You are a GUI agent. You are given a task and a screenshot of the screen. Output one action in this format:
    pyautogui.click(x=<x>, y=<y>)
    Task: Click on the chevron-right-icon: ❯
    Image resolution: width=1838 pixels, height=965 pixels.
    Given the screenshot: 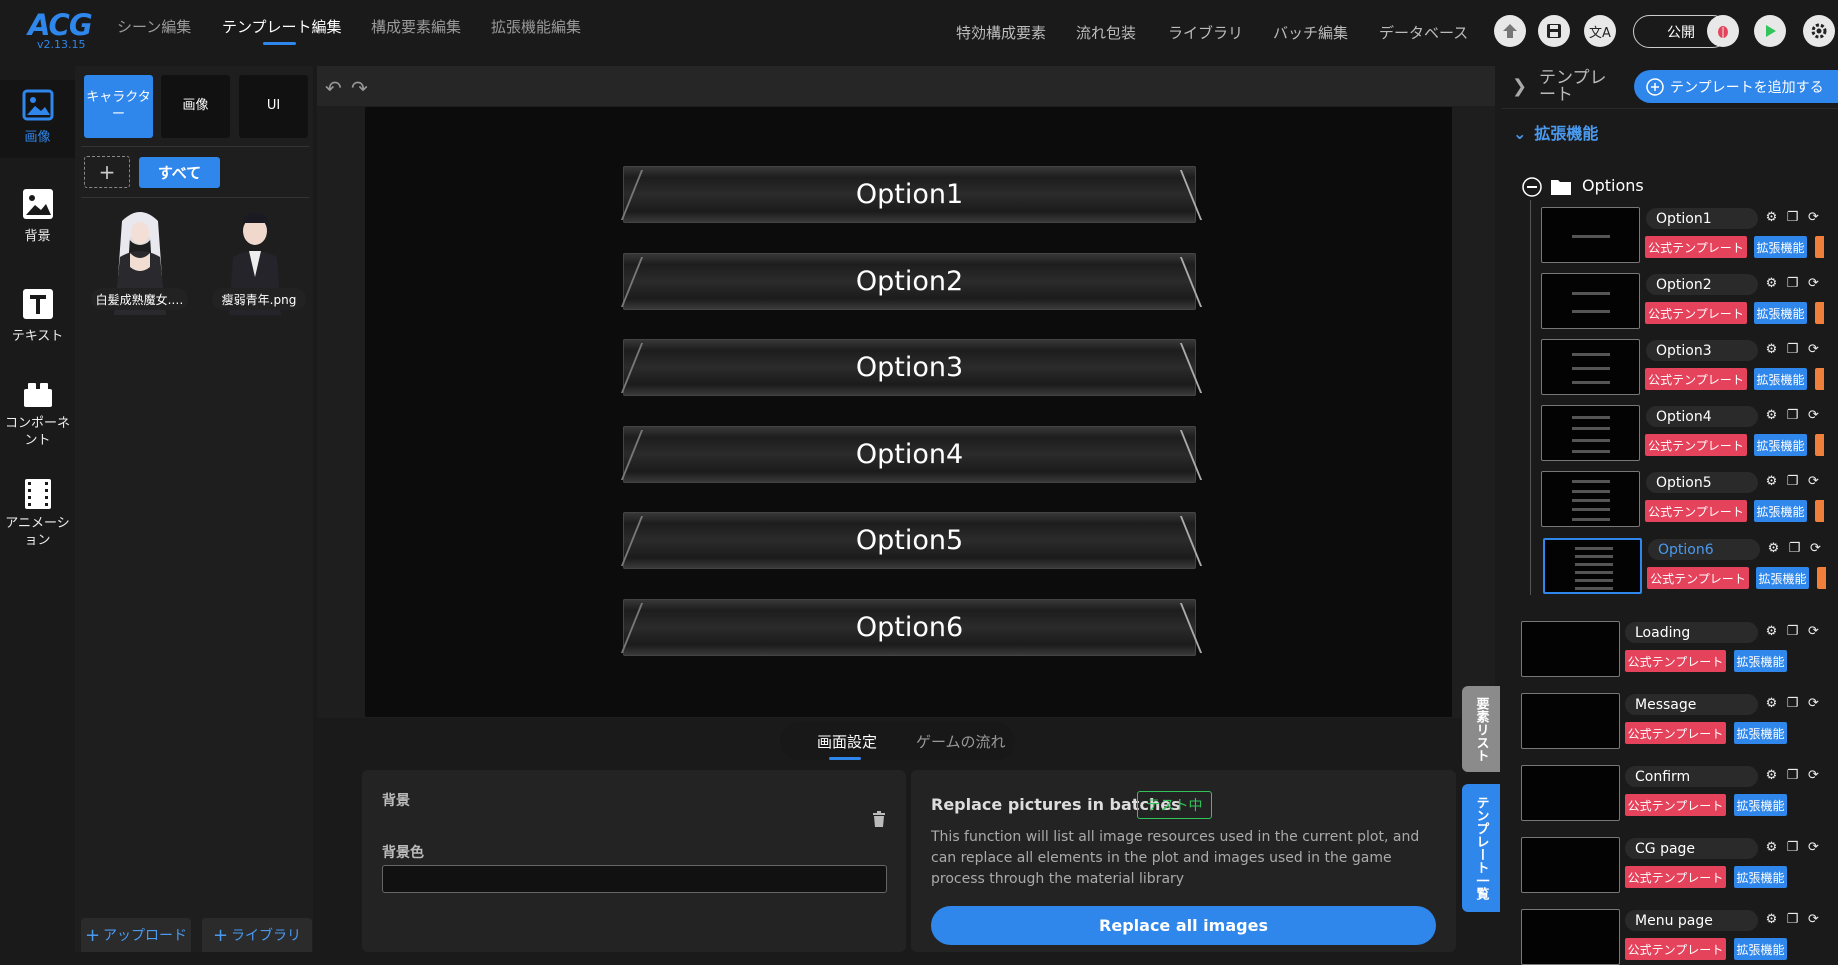 What is the action you would take?
    pyautogui.click(x=1519, y=86)
    